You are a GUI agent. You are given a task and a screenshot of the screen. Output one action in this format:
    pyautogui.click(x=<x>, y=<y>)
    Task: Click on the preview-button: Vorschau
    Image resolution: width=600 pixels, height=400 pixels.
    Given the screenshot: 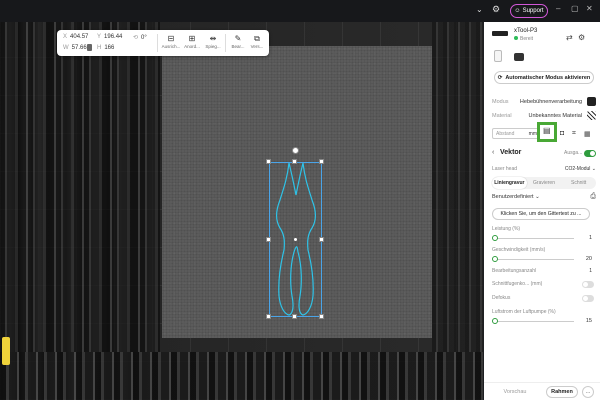 What is the action you would take?
    pyautogui.click(x=515, y=392)
    